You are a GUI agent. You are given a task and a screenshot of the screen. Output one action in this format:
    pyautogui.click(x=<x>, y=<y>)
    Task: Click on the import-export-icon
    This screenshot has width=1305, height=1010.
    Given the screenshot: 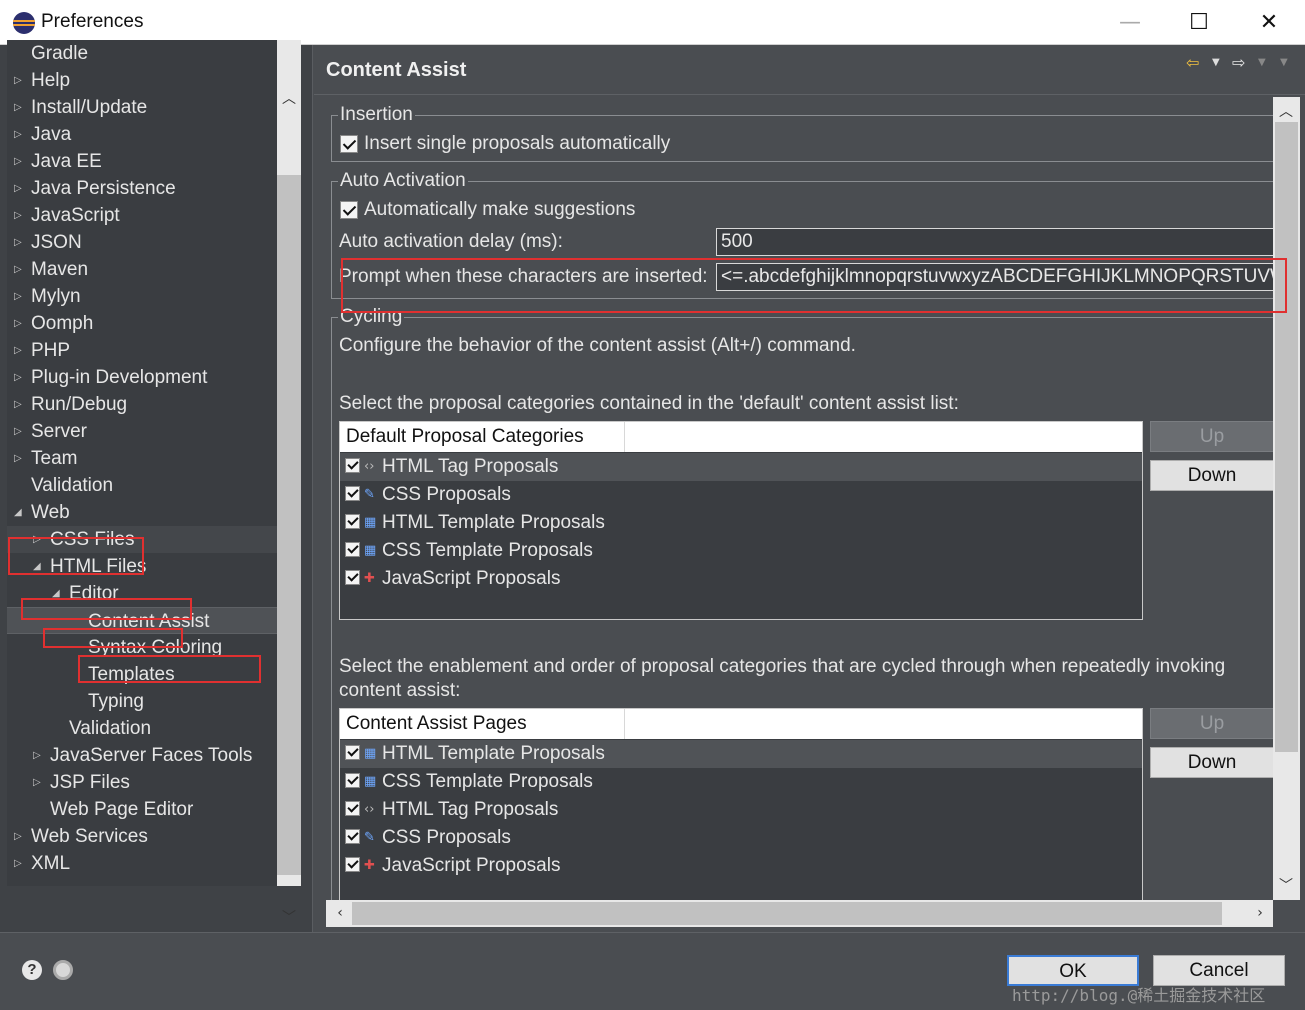 What is the action you would take?
    pyautogui.click(x=63, y=970)
    